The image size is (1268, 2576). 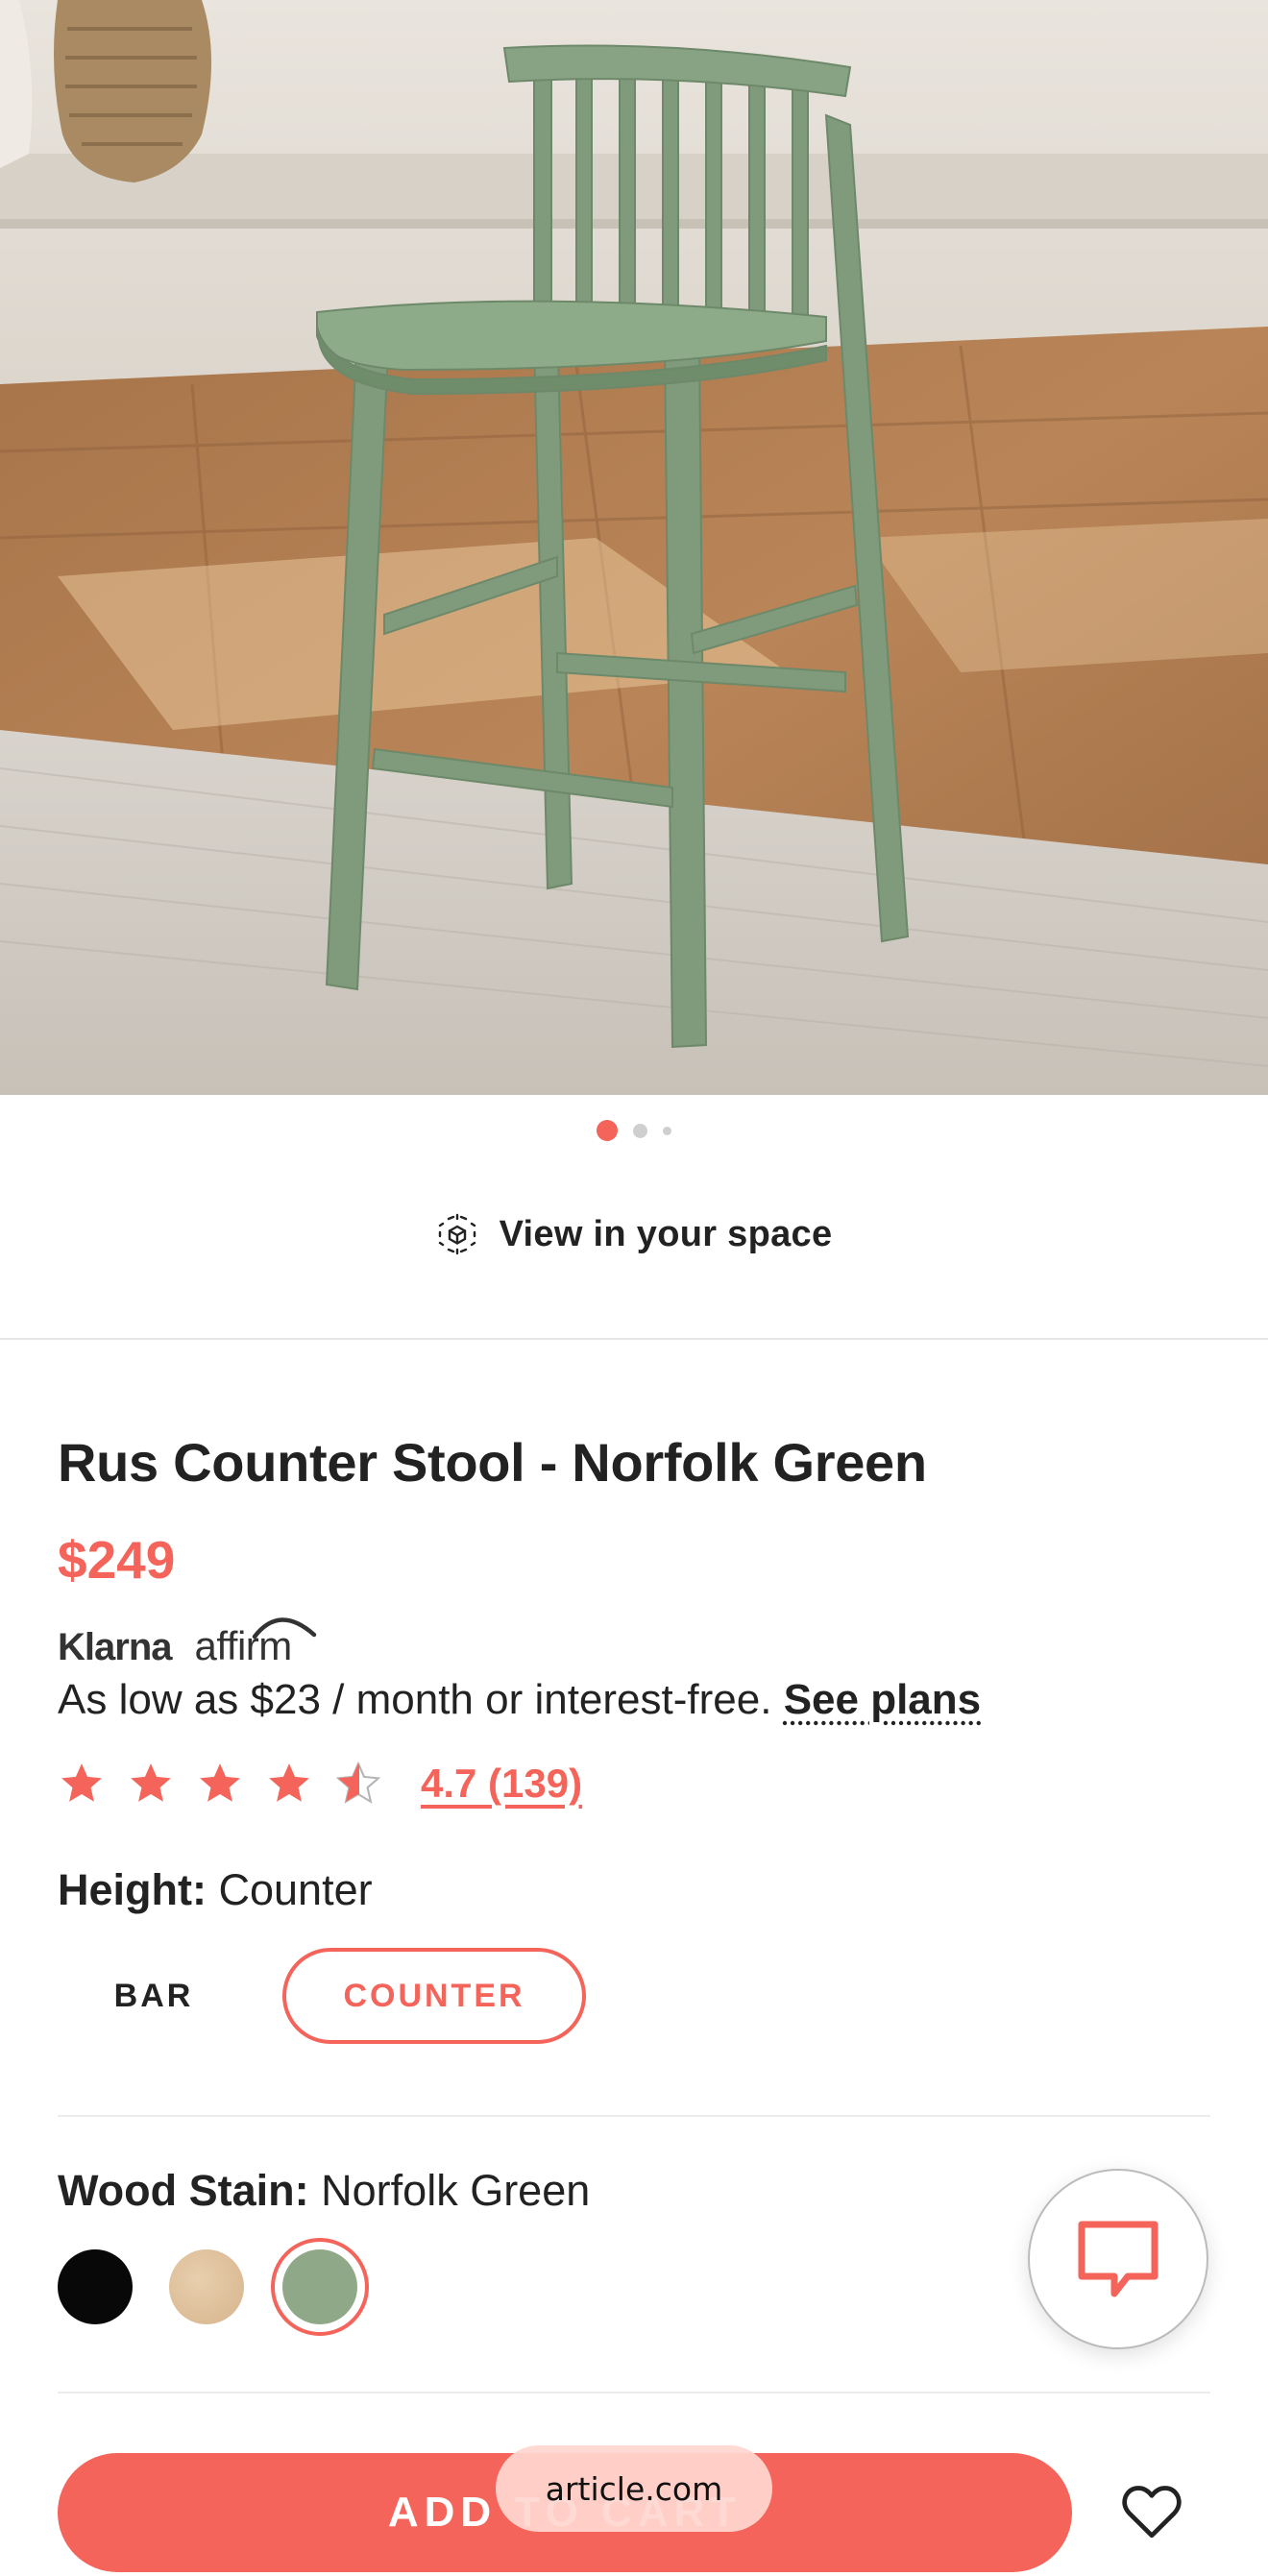 I want to click on reviews-link: 4.7 (139), so click(x=501, y=1784).